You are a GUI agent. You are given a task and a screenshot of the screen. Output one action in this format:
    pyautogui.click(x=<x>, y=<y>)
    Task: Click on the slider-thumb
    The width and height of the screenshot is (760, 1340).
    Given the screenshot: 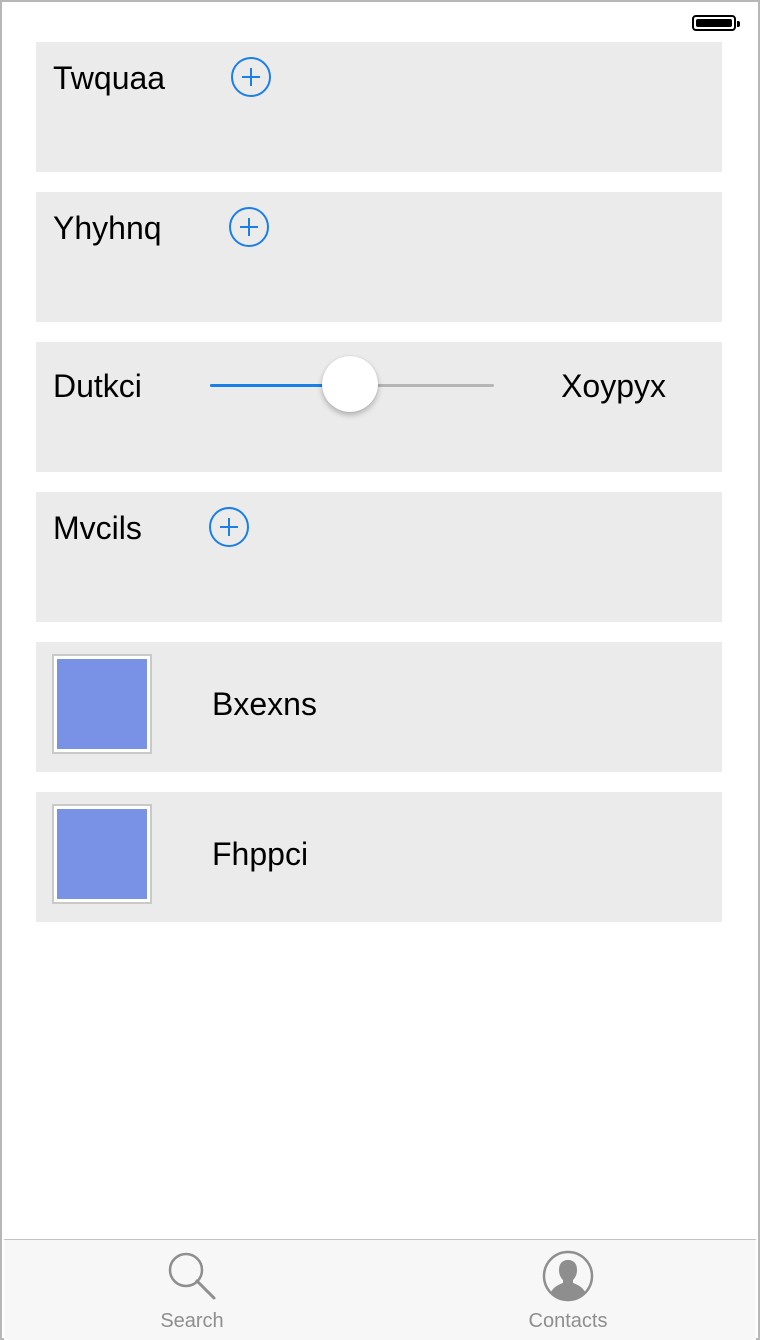 What is the action you would take?
    pyautogui.click(x=350, y=384)
    